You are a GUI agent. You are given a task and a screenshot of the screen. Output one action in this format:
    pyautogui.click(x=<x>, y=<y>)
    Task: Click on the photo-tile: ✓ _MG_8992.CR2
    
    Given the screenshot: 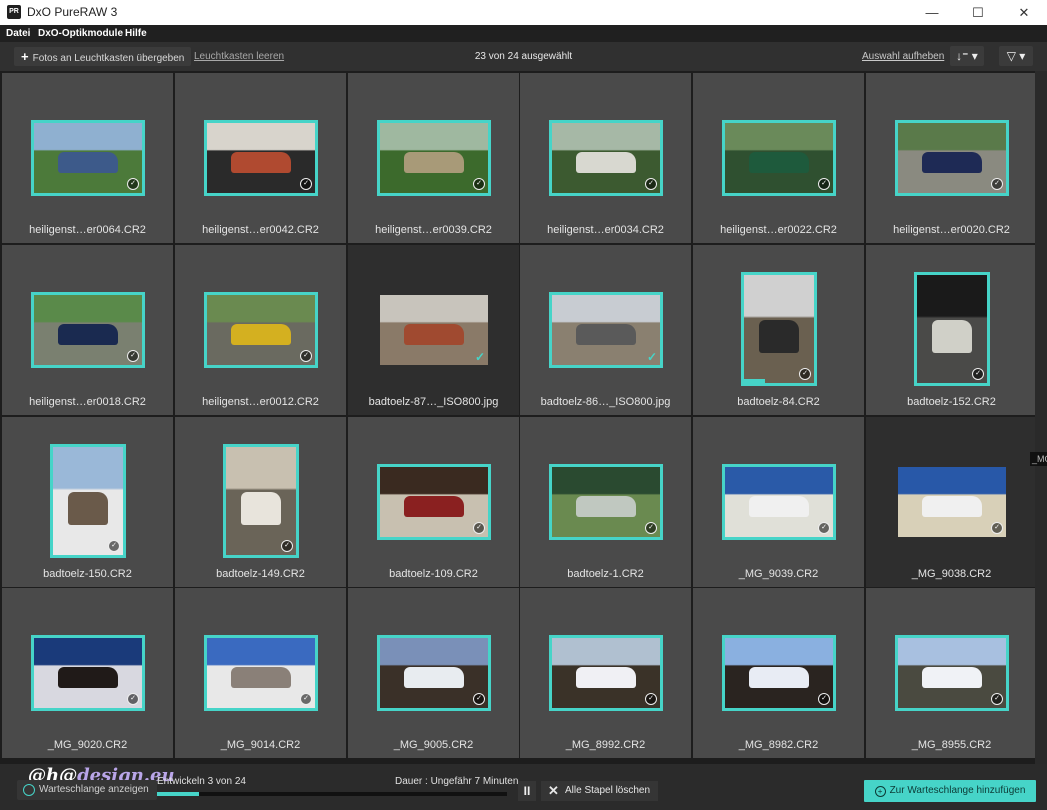 What is the action you would take?
    pyautogui.click(x=605, y=673)
    